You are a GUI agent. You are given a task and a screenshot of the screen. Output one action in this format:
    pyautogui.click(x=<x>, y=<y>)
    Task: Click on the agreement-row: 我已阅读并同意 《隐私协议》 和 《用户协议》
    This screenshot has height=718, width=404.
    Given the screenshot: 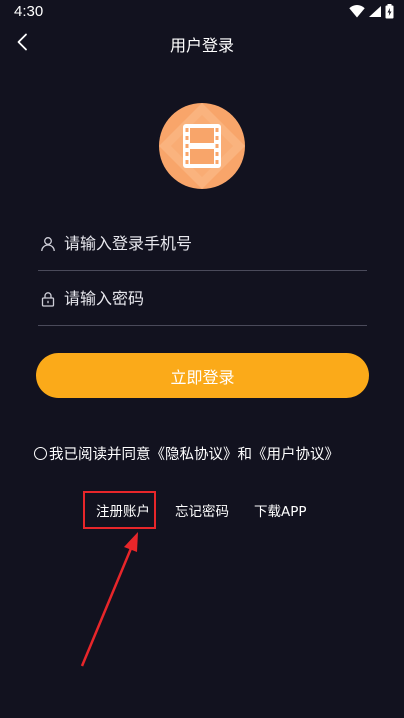 What is the action you would take?
    pyautogui.click(x=186, y=453)
    